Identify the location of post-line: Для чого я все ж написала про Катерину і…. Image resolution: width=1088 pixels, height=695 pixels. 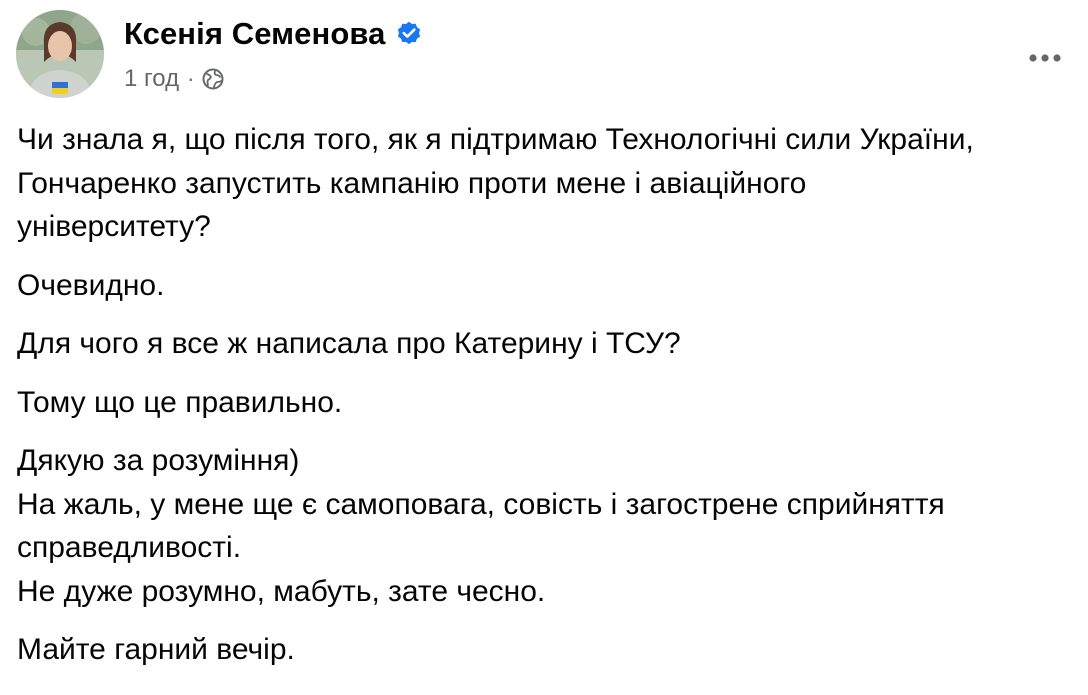
(349, 343).